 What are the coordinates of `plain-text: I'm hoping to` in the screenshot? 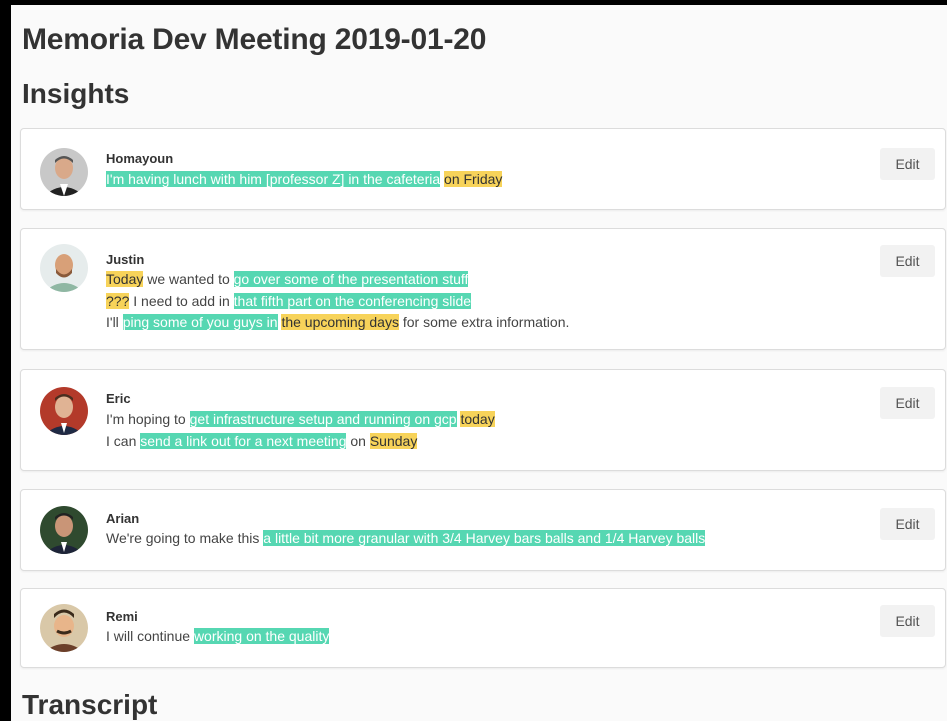 It's located at (148, 419).